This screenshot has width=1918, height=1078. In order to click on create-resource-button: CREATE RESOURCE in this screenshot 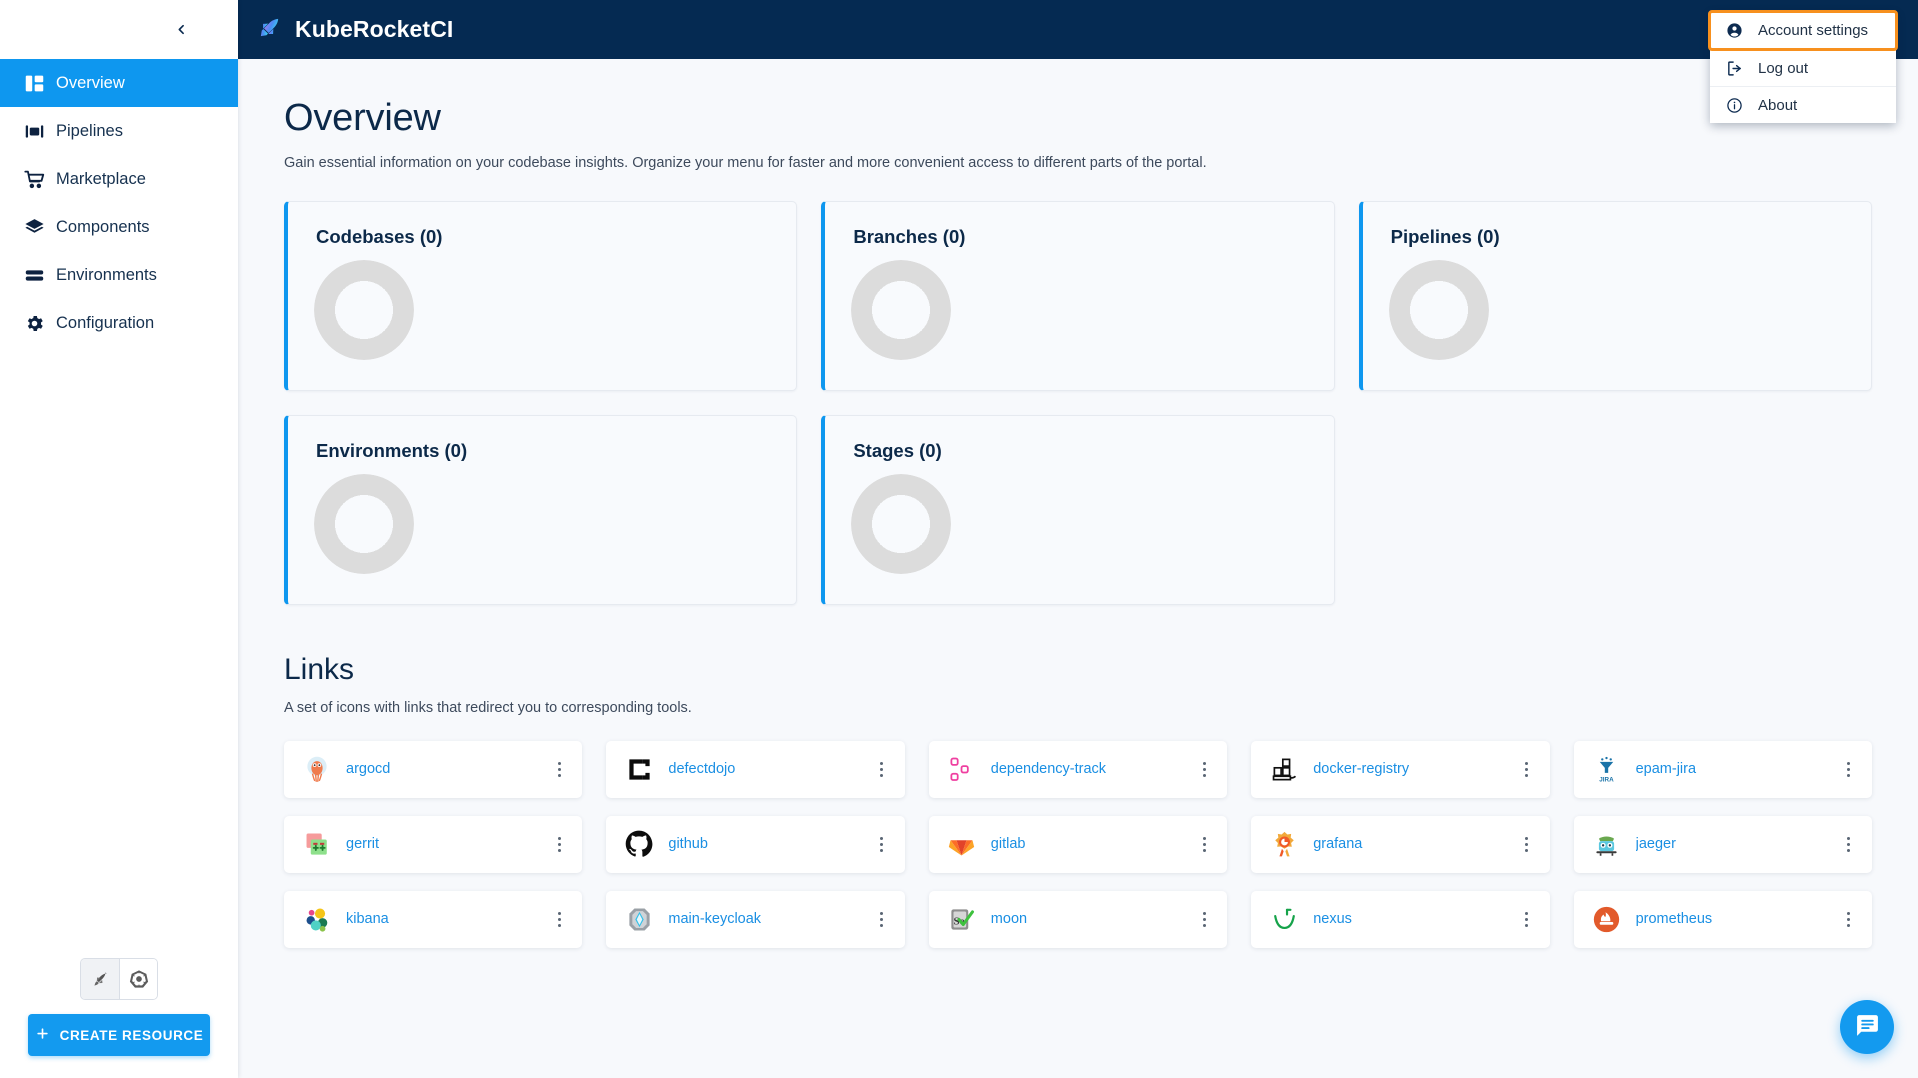, I will do `click(119, 1035)`.